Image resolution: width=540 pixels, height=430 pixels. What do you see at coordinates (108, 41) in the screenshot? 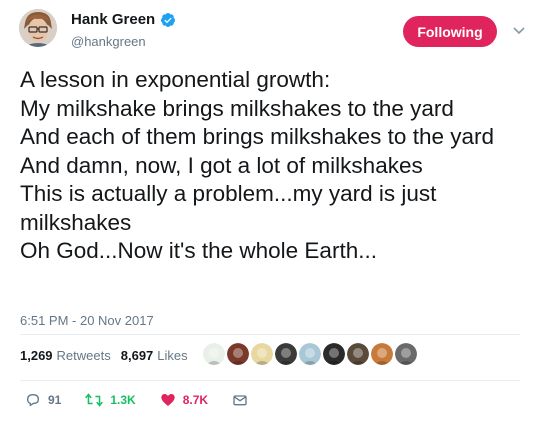
I see `author-handle: @hankgreen` at bounding box center [108, 41].